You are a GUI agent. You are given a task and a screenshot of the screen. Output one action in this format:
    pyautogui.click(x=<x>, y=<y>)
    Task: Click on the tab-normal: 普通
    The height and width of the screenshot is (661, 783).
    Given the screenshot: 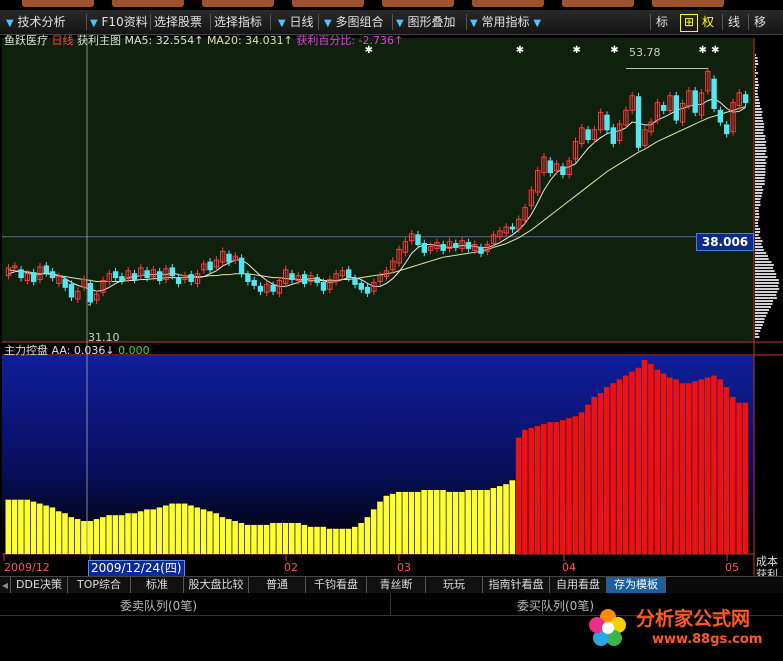 What is the action you would take?
    pyautogui.click(x=277, y=585)
    